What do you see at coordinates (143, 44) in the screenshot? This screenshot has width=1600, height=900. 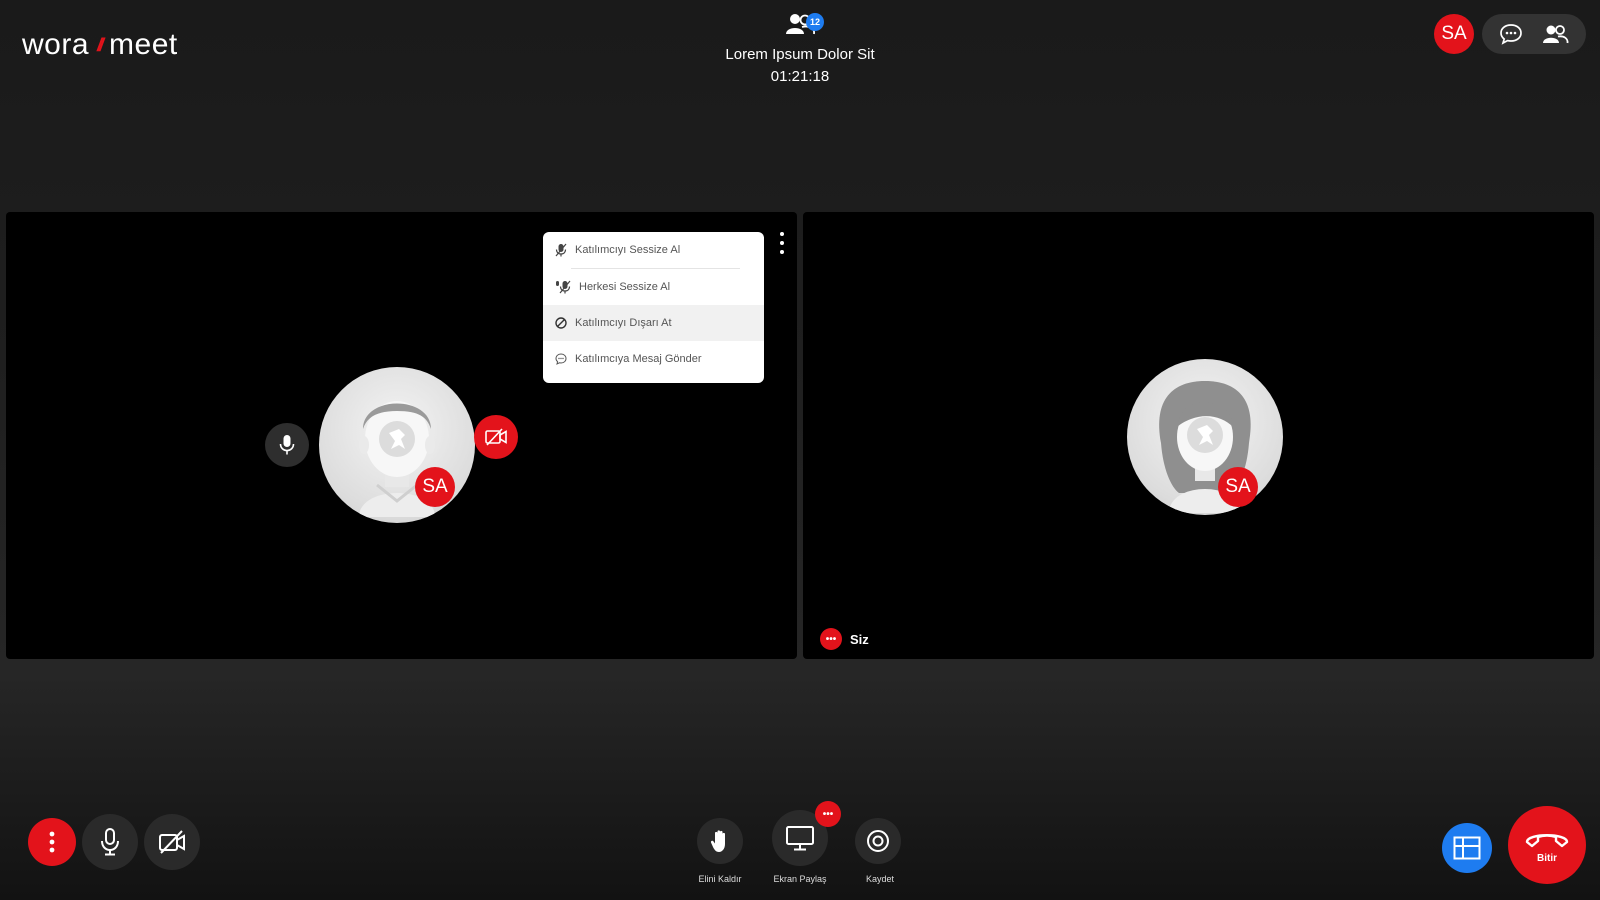 I see `logo-text-meet: meet` at bounding box center [143, 44].